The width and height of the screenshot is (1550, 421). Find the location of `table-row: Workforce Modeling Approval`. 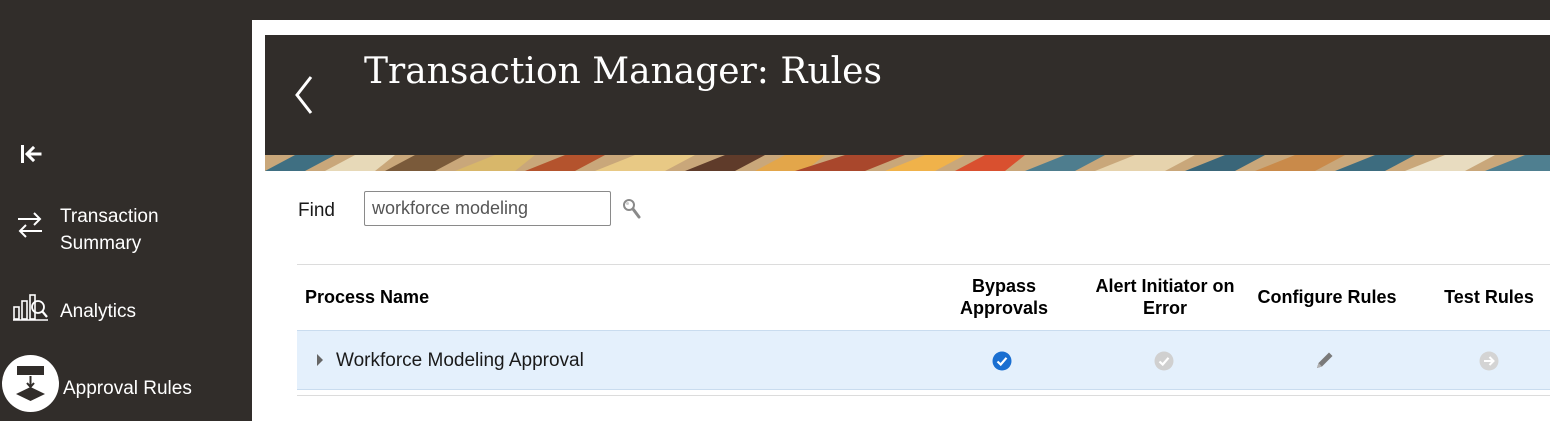

table-row: Workforce Modeling Approval is located at coordinates (923, 360).